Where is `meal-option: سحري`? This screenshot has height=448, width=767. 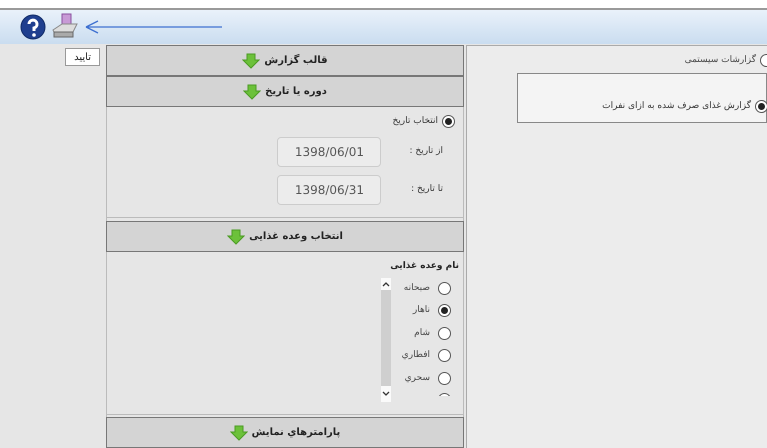 meal-option: سحري is located at coordinates (417, 378).